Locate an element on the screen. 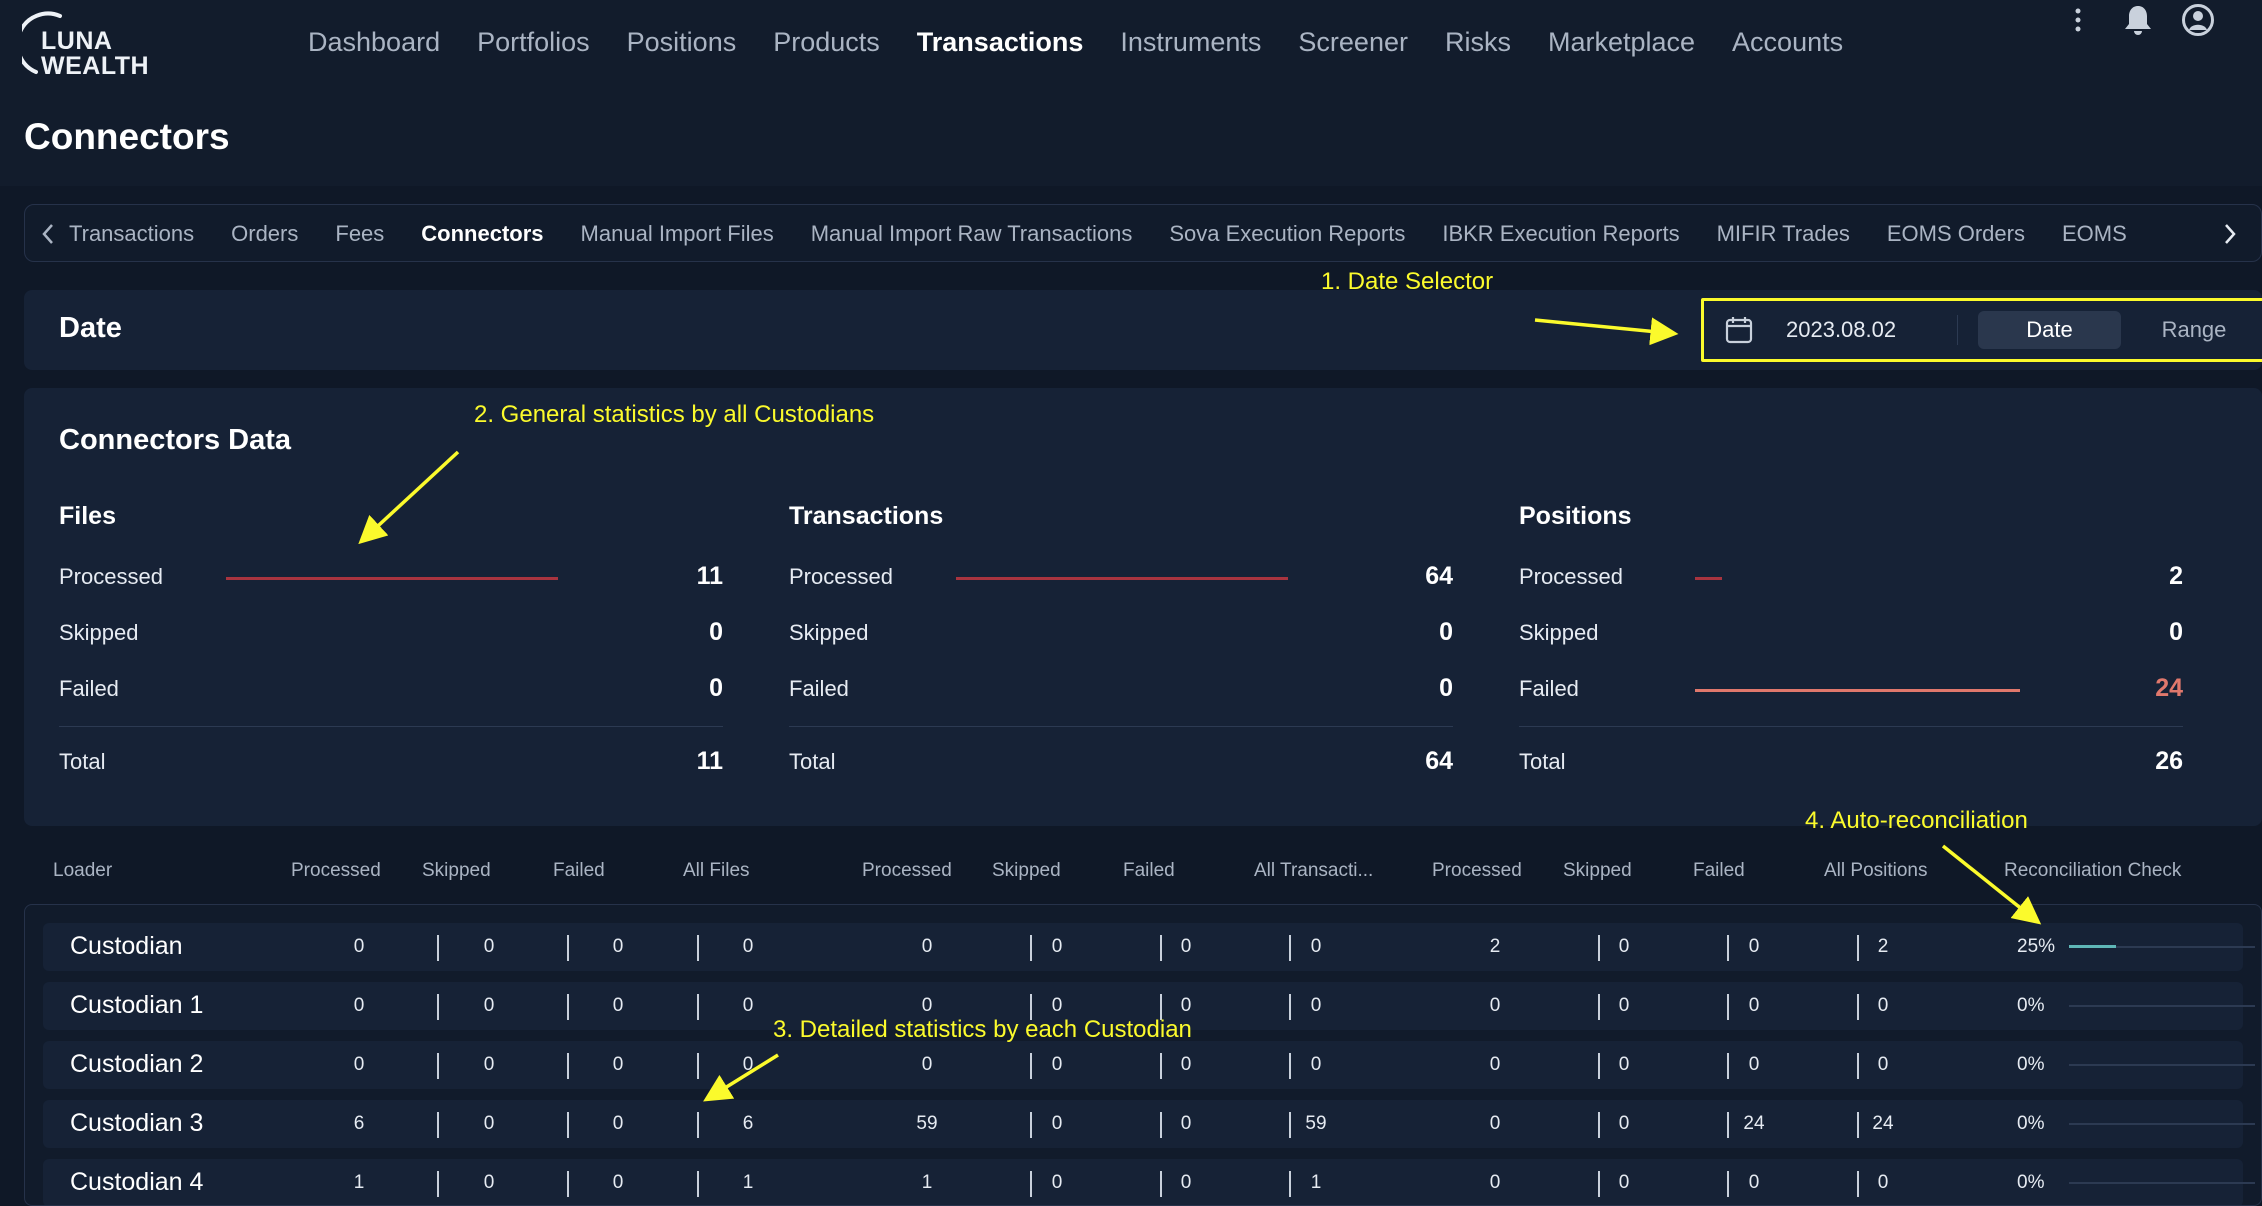 The width and height of the screenshot is (2262, 1206). tab-manual-import-raw-transactions: Manual Import Raw Transactions is located at coordinates (972, 234).